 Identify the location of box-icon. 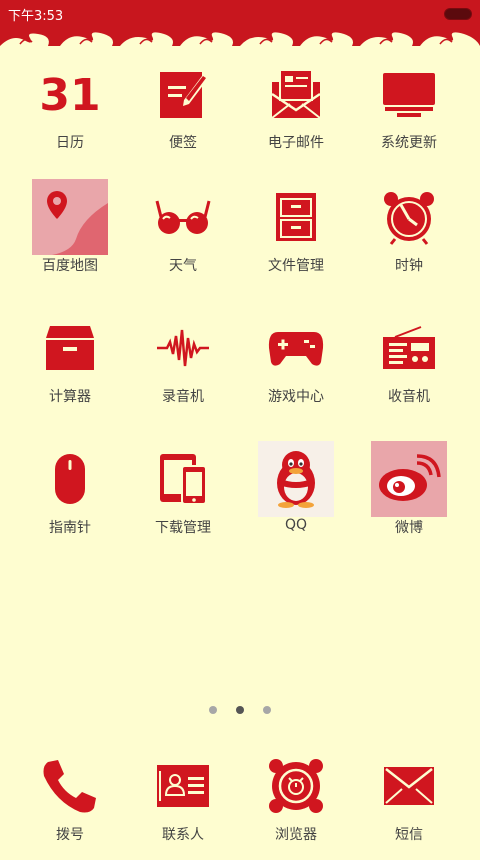
(70, 348).